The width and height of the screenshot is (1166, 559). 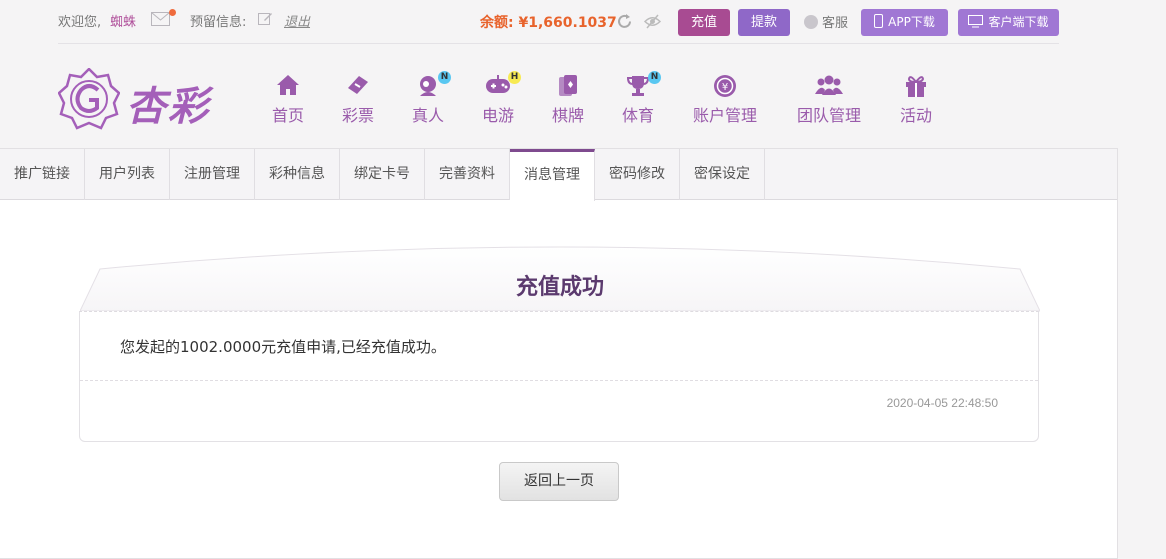 What do you see at coordinates (467, 174) in the screenshot?
I see `tab-profile: 完善资料` at bounding box center [467, 174].